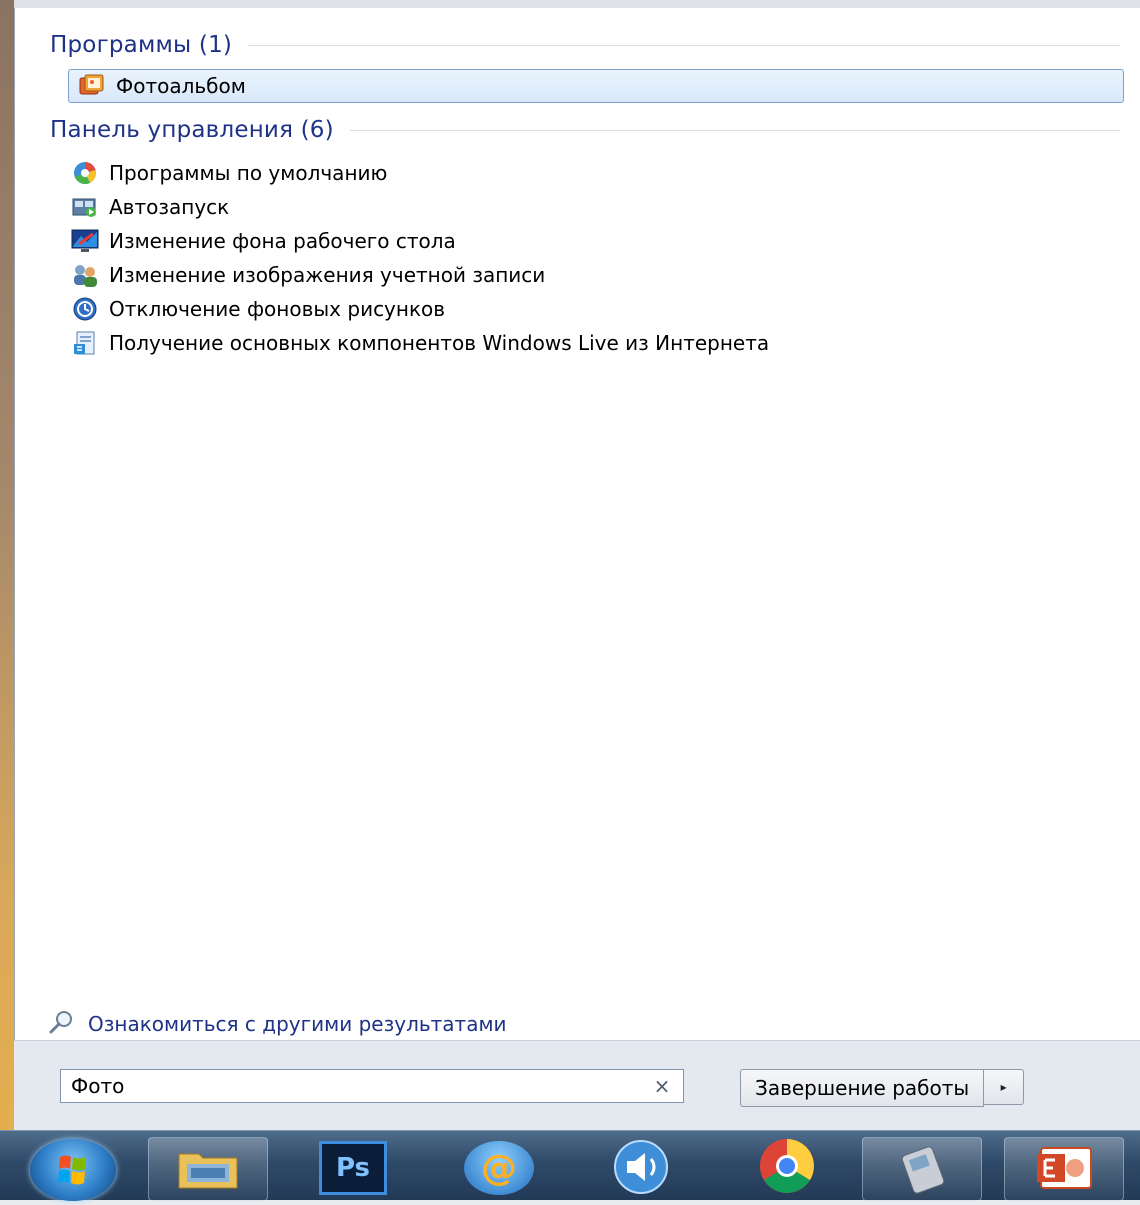 The width and height of the screenshot is (1140, 1205). I want to click on taskbar-volume, so click(641, 1168).